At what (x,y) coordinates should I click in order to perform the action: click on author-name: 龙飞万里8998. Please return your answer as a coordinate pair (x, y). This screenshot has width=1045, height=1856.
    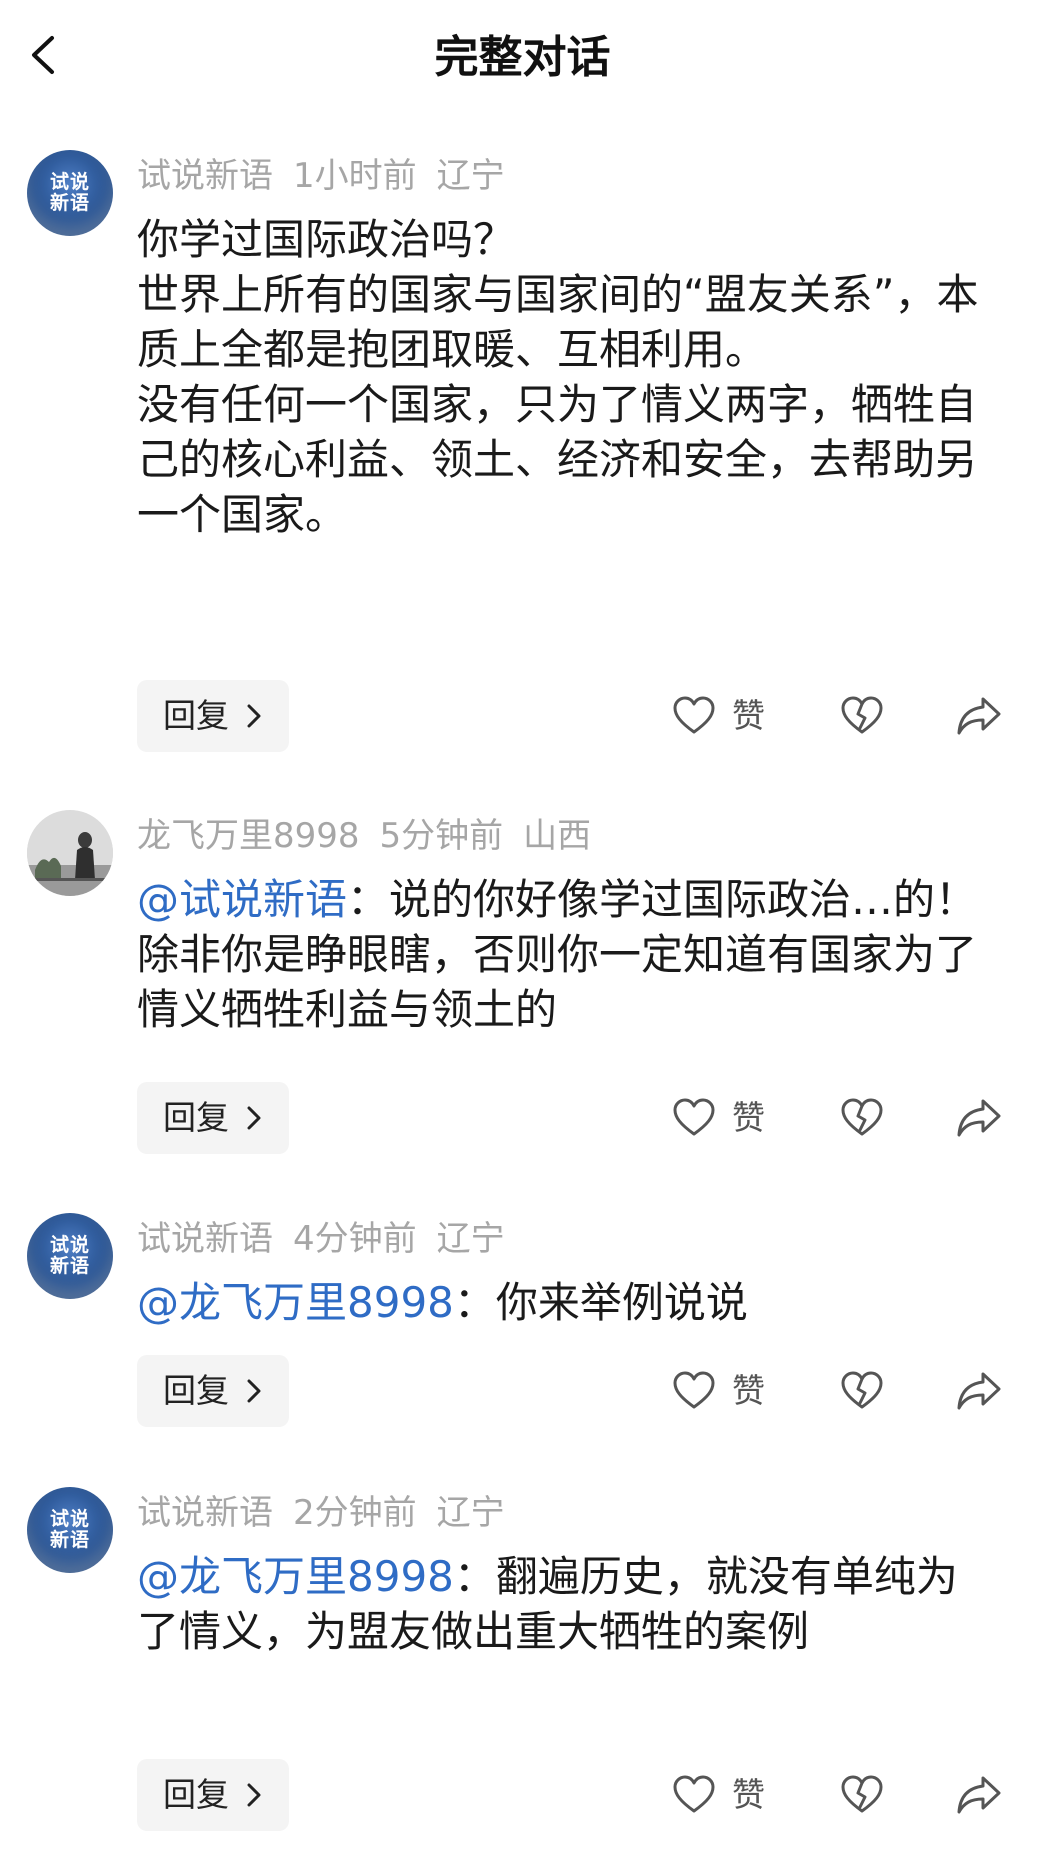
    Looking at the image, I should click on (248, 836).